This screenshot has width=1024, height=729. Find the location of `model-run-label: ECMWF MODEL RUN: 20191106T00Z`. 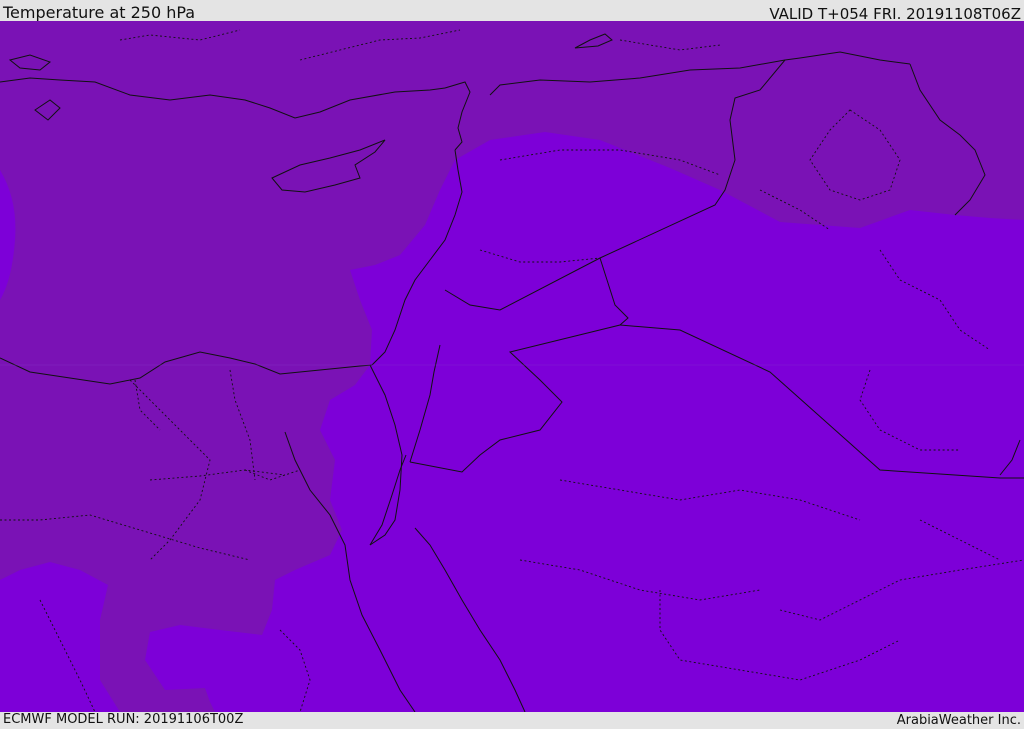

model-run-label: ECMWF MODEL RUN: 20191106T00Z is located at coordinates (123, 719).